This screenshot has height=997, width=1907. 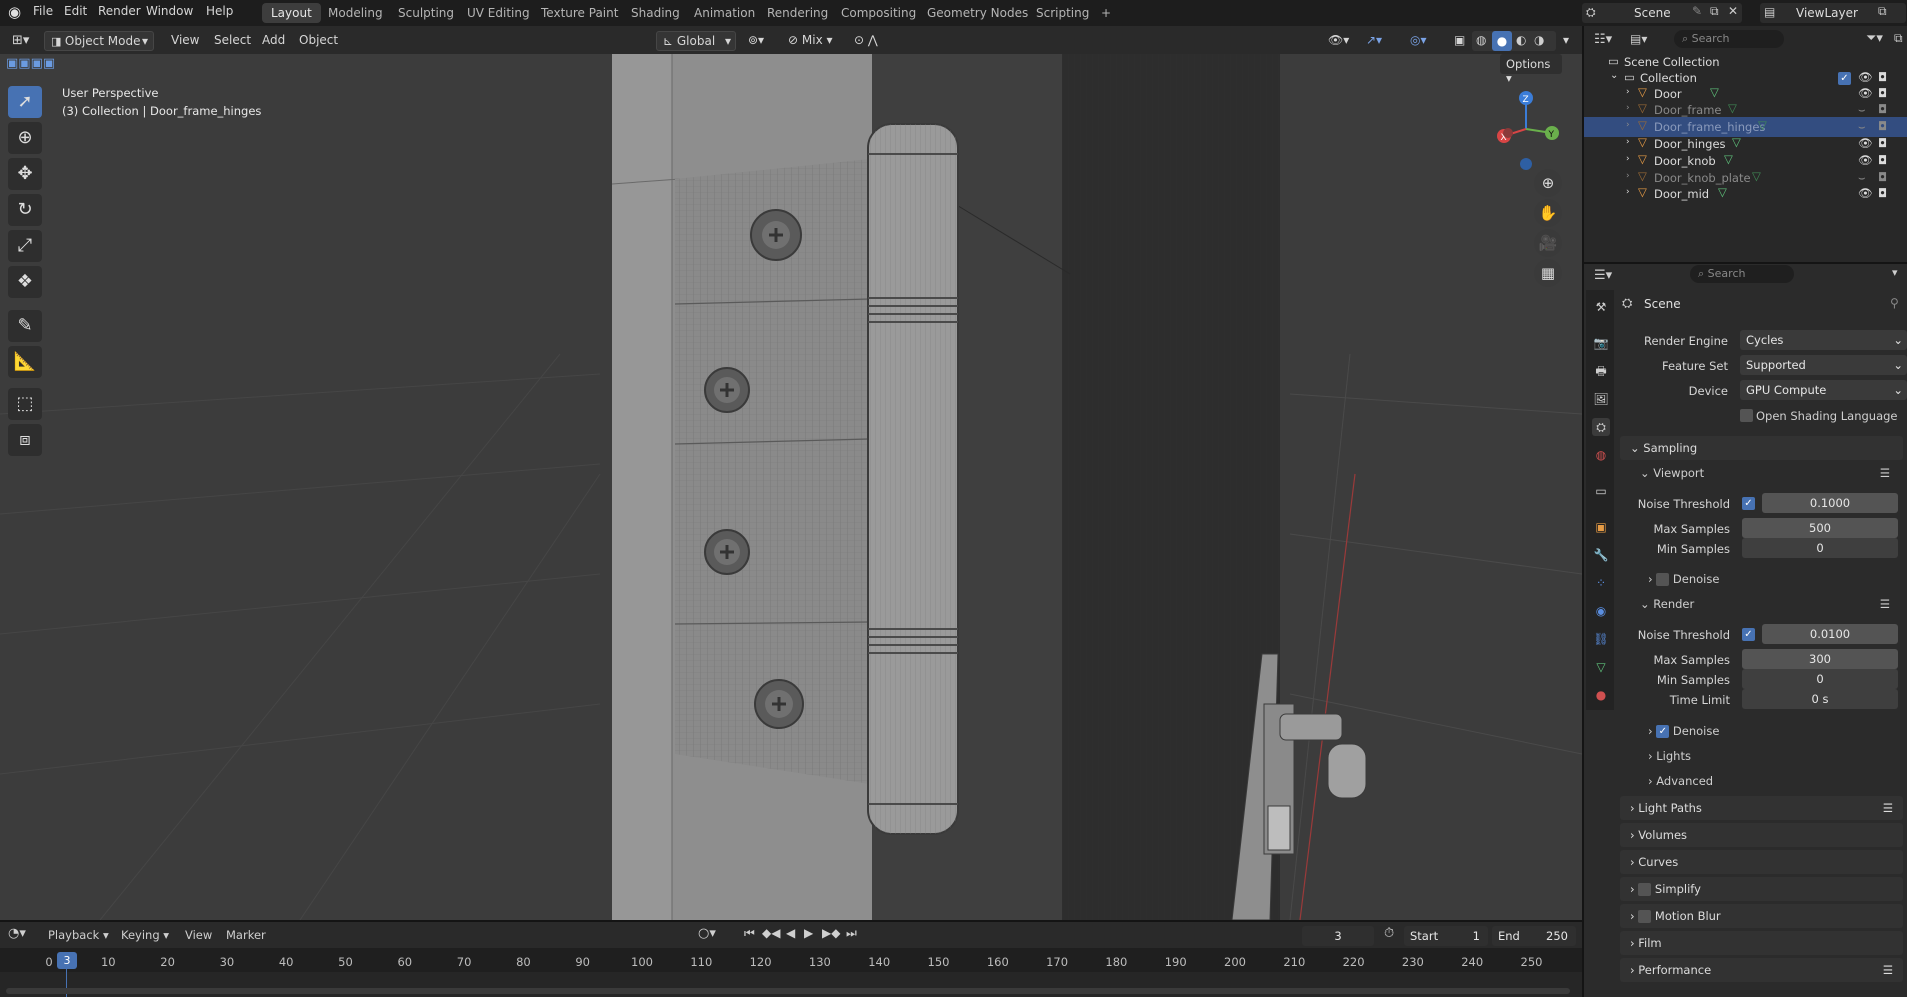 I want to click on shading-options-icon: ▾, so click(x=1566, y=41).